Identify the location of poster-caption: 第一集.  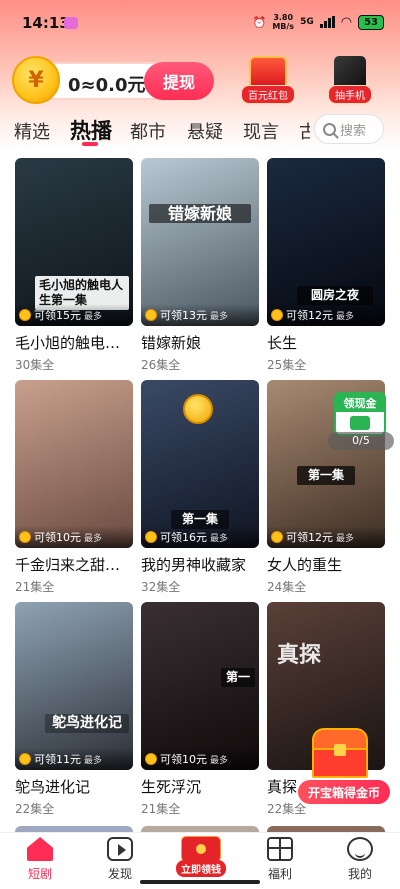
(326, 475).